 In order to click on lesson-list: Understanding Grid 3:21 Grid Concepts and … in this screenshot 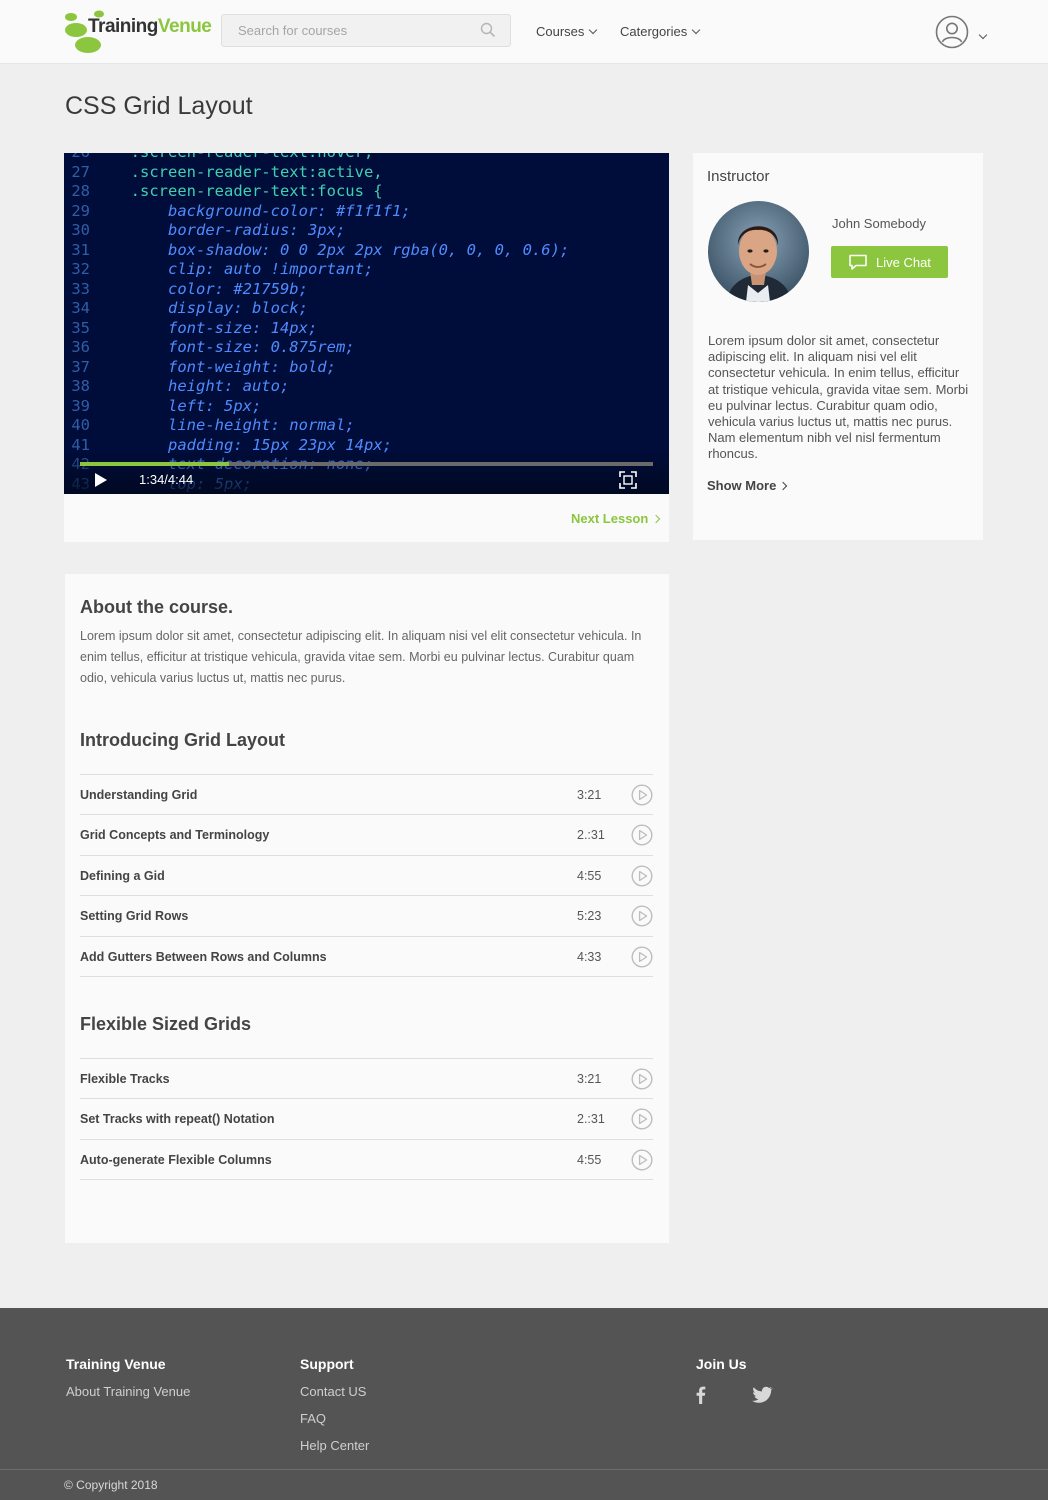, I will do `click(366, 875)`.